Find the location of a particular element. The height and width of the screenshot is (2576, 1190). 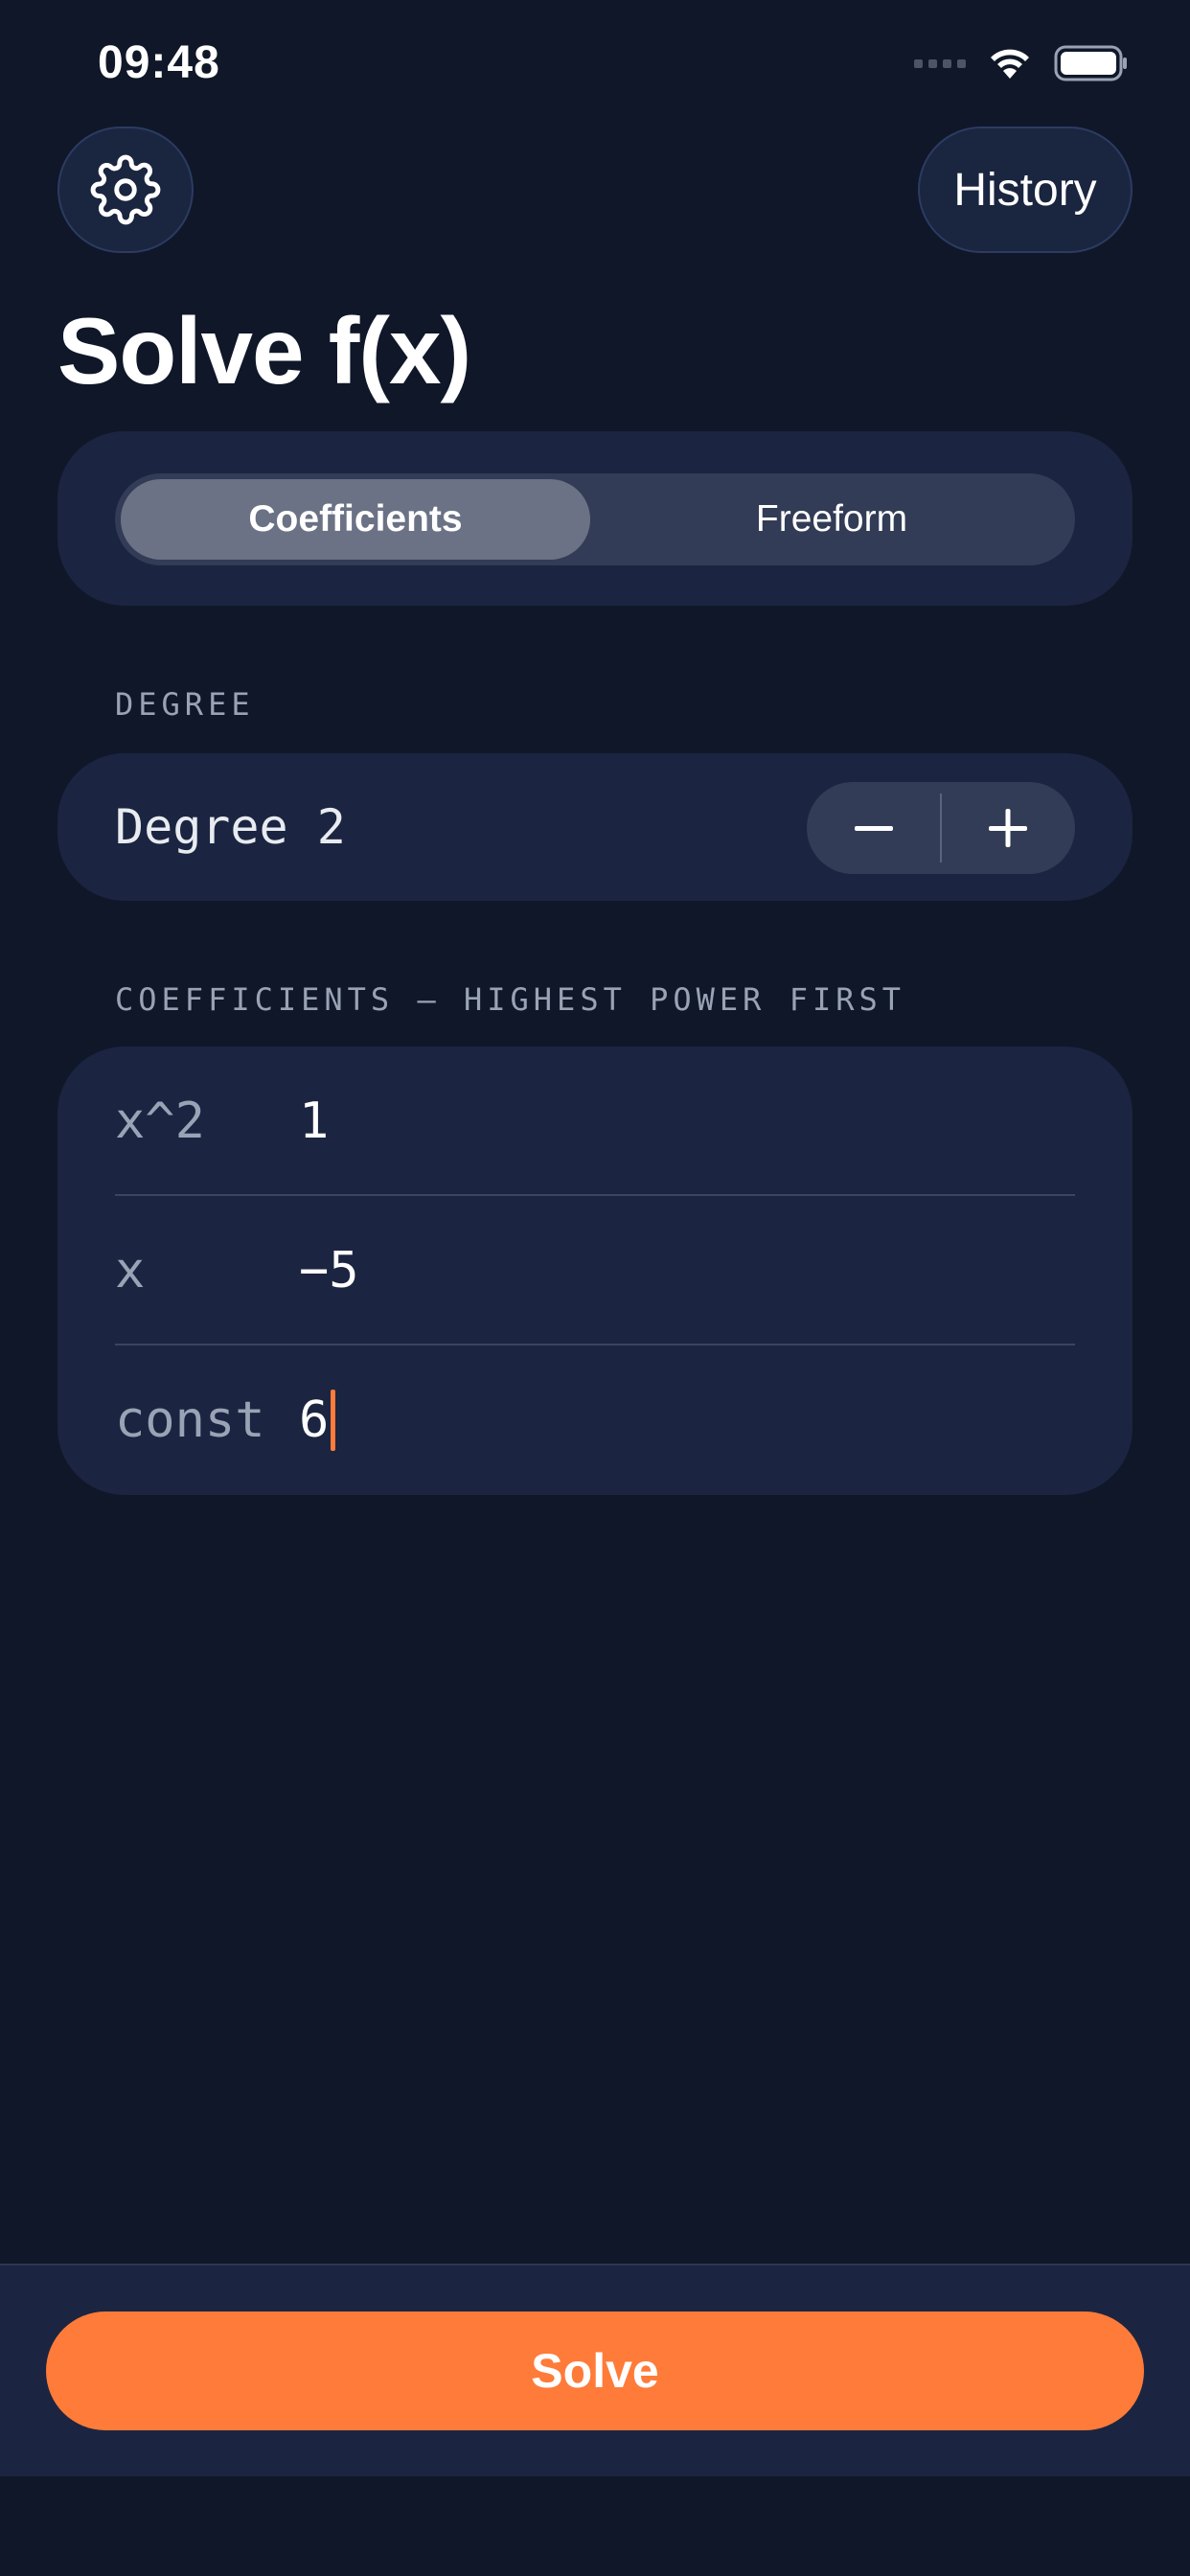

cellular-signal-icon is located at coordinates (940, 63).